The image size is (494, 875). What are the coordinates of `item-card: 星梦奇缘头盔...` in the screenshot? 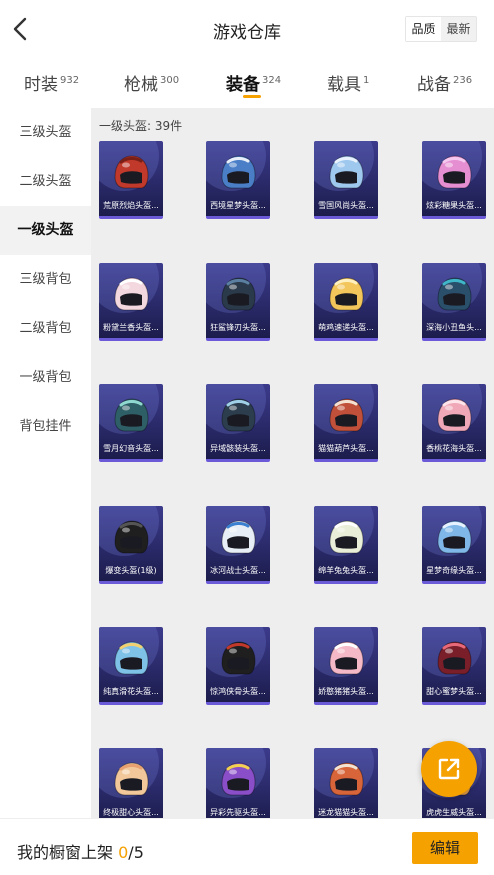 It's located at (454, 545).